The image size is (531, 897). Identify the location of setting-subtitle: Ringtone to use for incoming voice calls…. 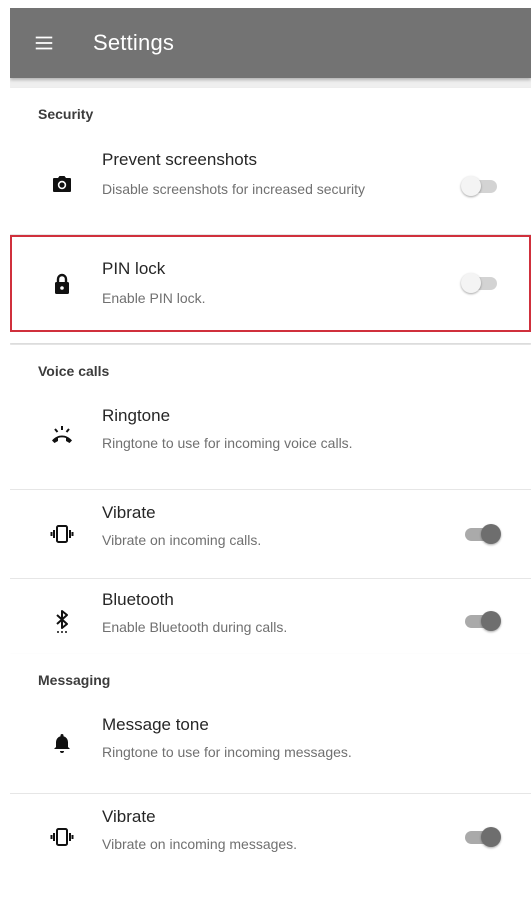
(227, 443).